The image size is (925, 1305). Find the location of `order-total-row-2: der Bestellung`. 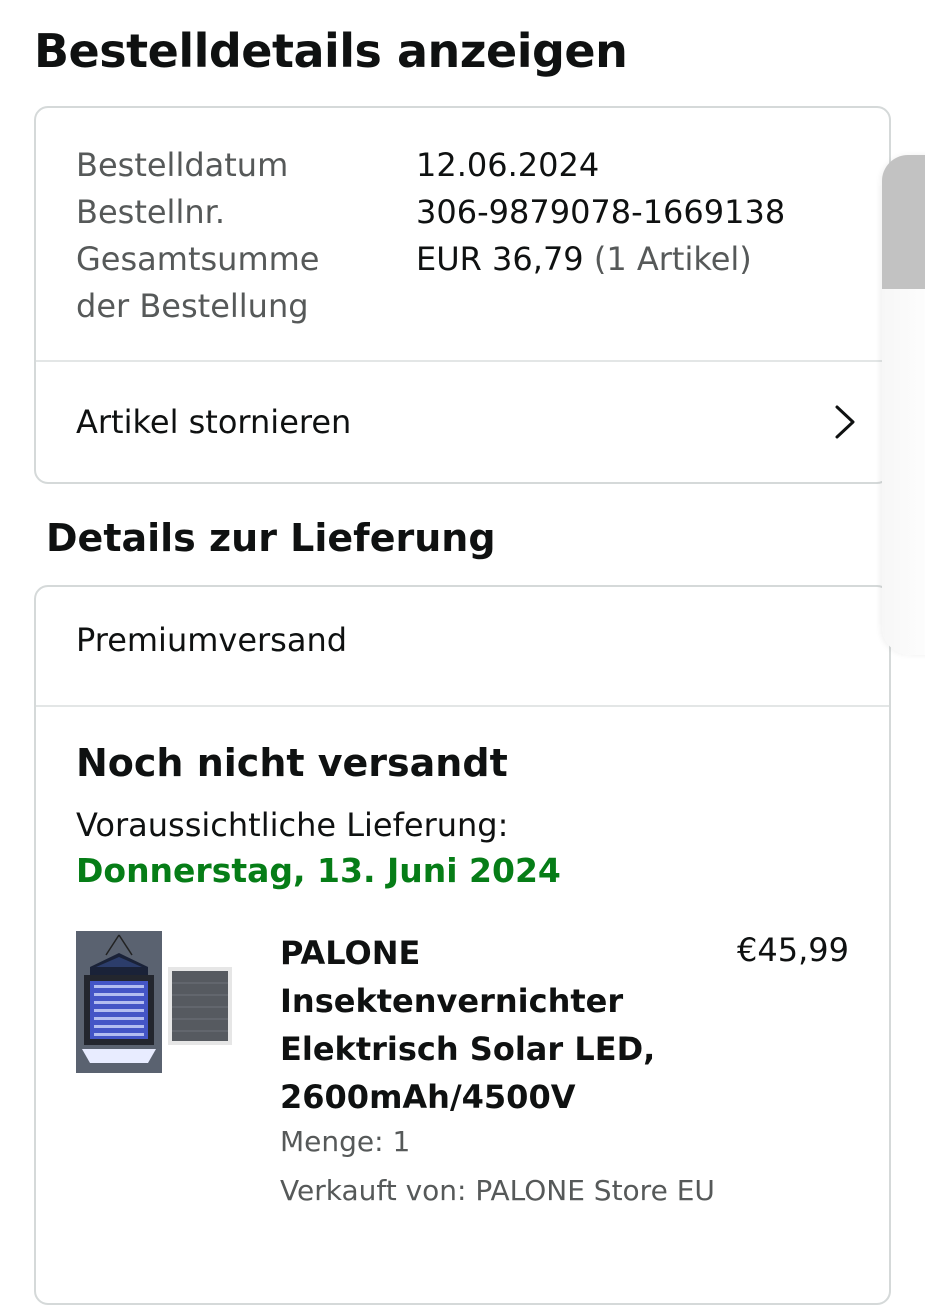

order-total-row-2: der Bestellung is located at coordinates (466, 306).